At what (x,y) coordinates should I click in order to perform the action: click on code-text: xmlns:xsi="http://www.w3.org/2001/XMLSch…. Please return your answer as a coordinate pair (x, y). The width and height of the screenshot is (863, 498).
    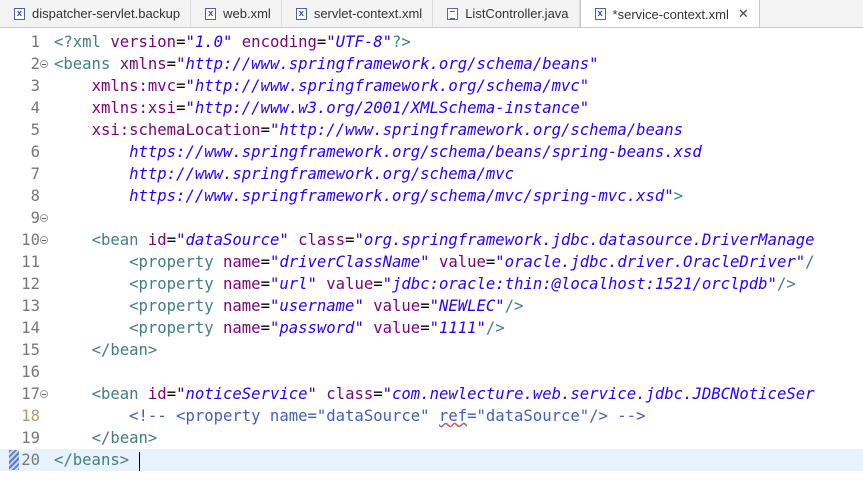
    Looking at the image, I should click on (322, 108).